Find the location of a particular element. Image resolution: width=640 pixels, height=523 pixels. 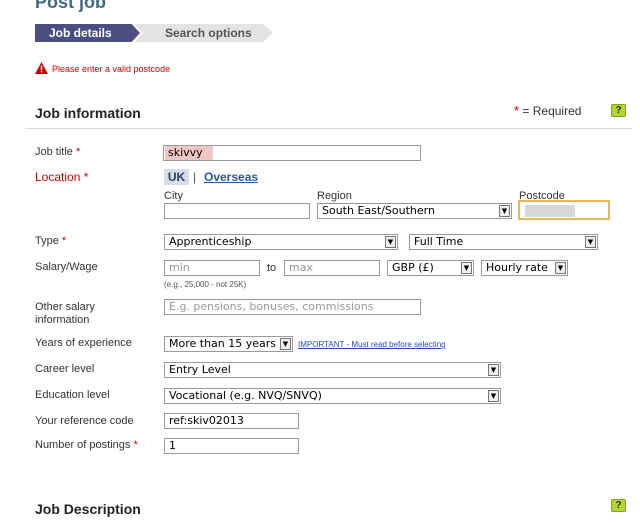

postings-label: Number of postings * is located at coordinates (86, 445).